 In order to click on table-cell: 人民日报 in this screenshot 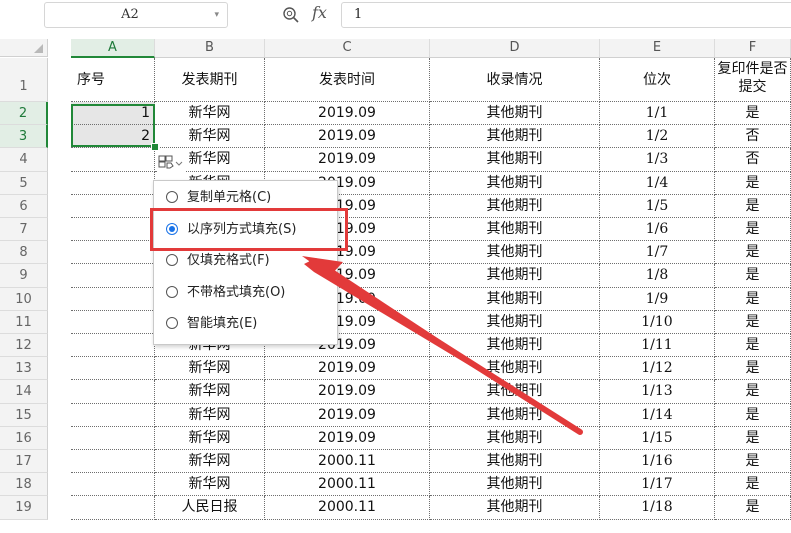, I will do `click(210, 508)`.